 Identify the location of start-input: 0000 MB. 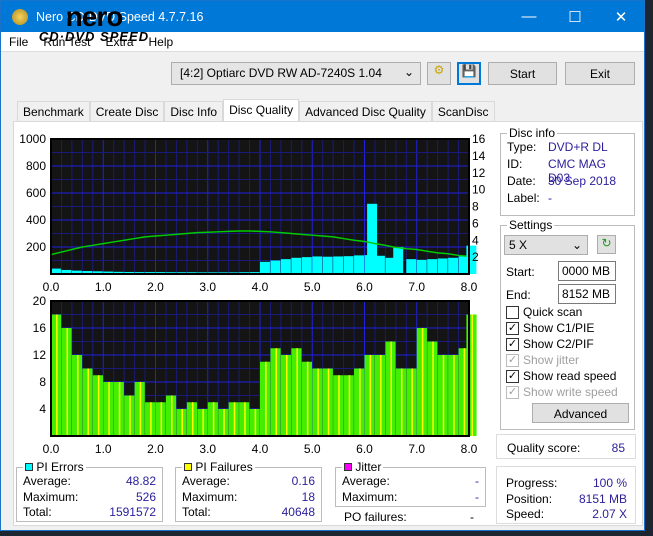
(587, 271).